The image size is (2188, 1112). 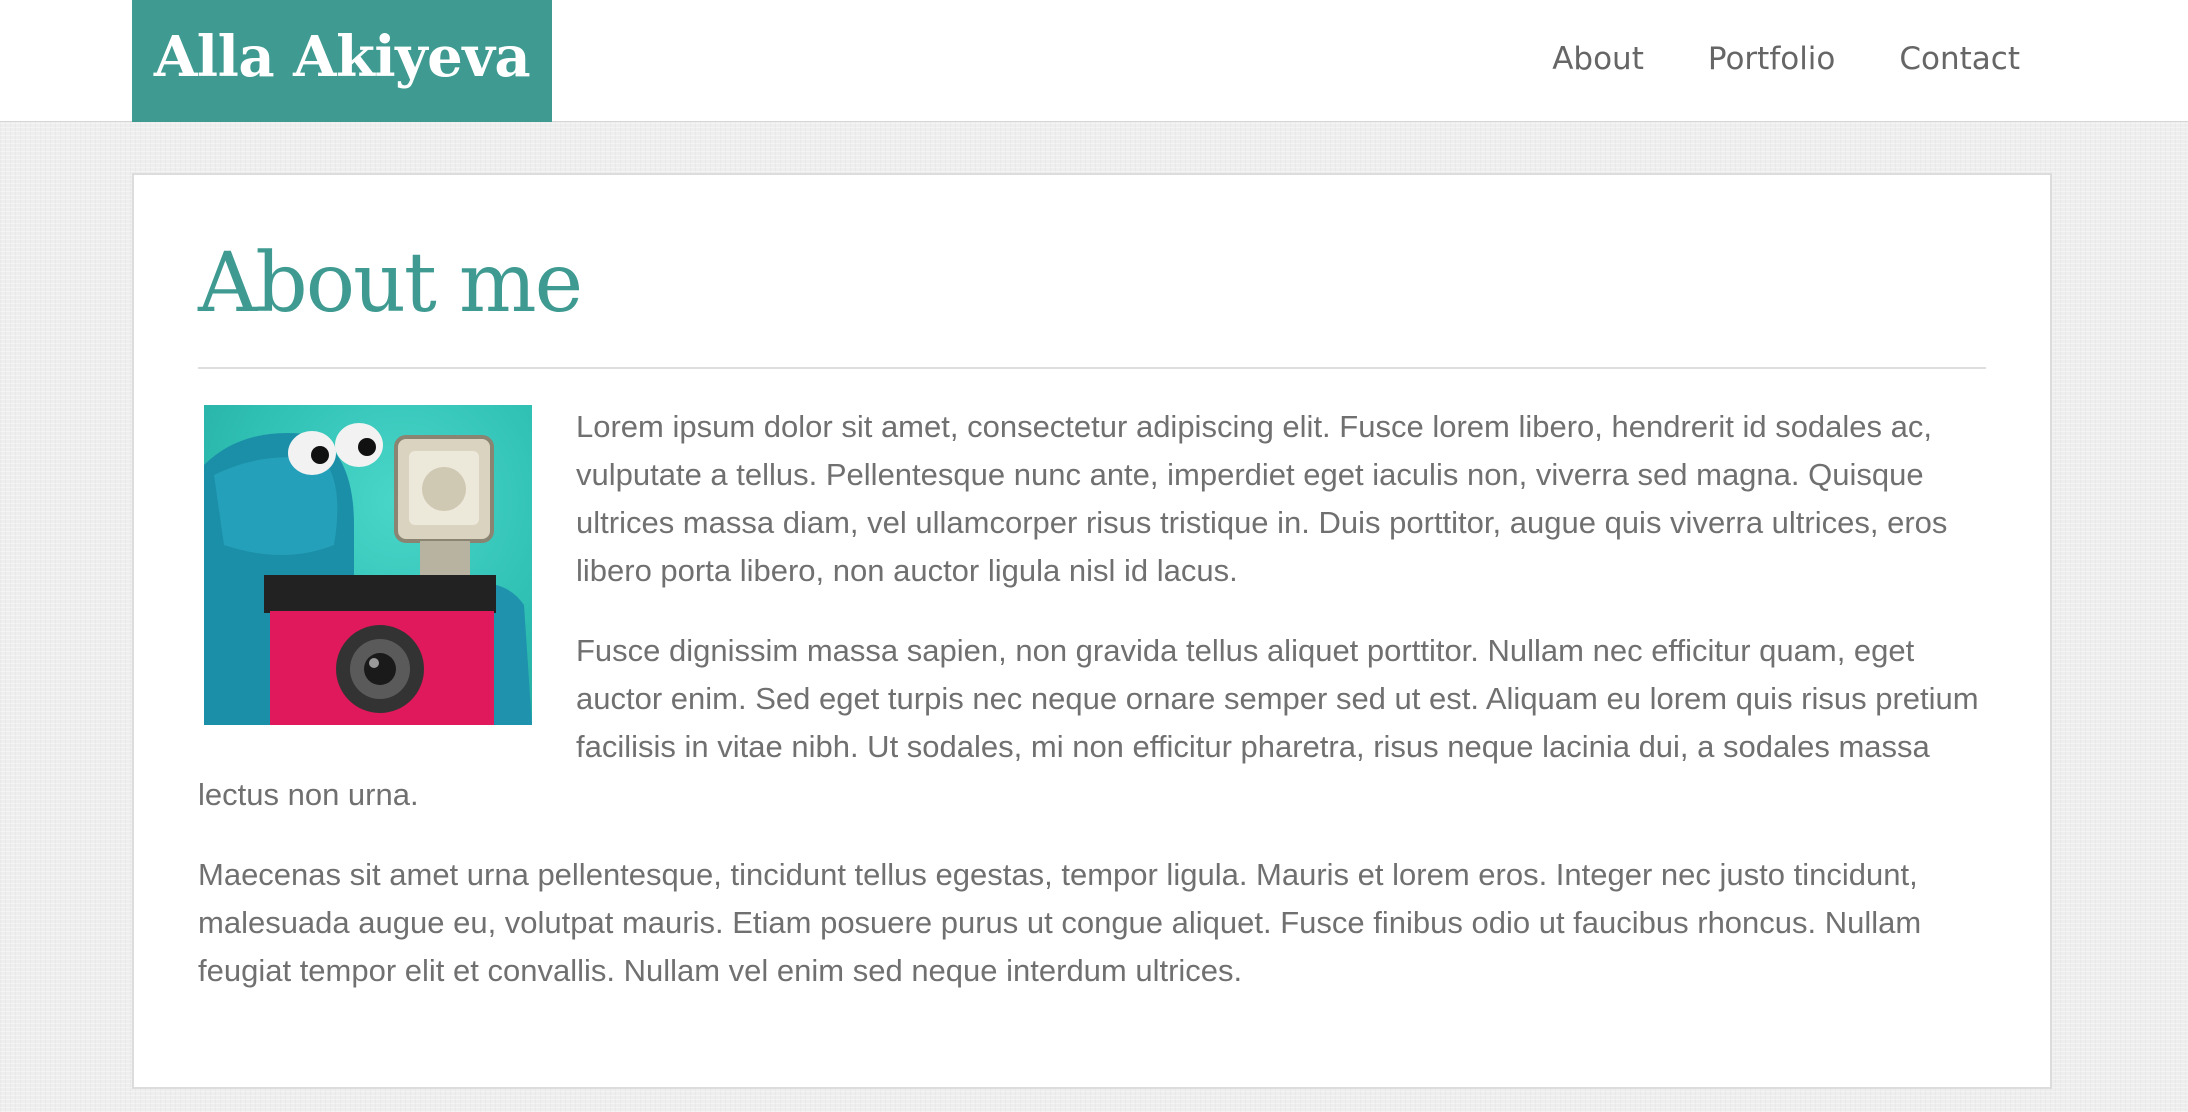 What do you see at coordinates (1094, 61) in the screenshot?
I see `site-header: Alla Akiyeva About Portfolio Contact` at bounding box center [1094, 61].